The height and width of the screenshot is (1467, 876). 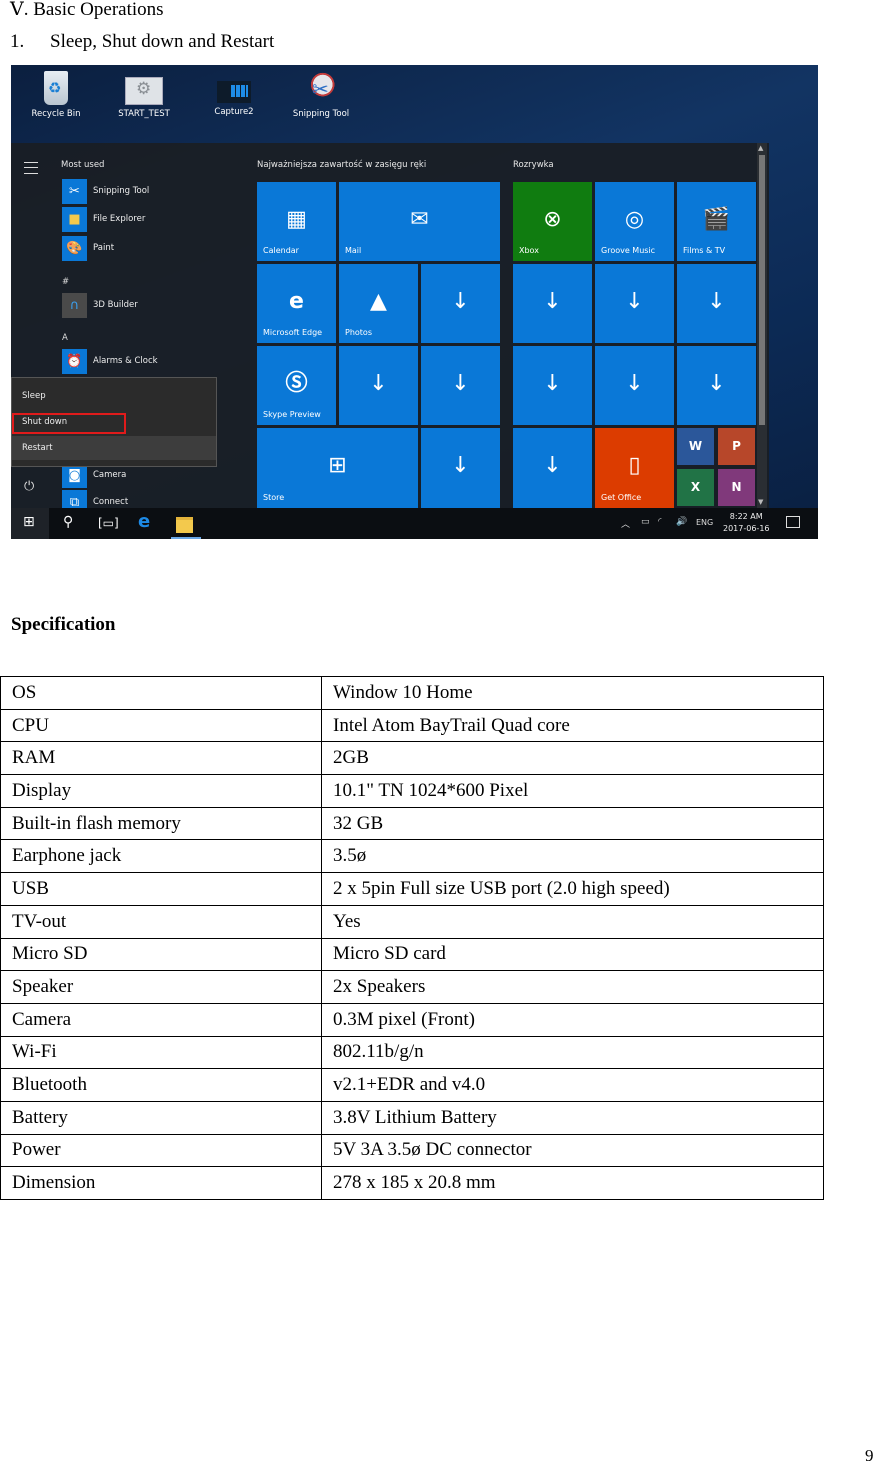 I want to click on spec-key: Built-in flash memory, so click(x=161, y=823).